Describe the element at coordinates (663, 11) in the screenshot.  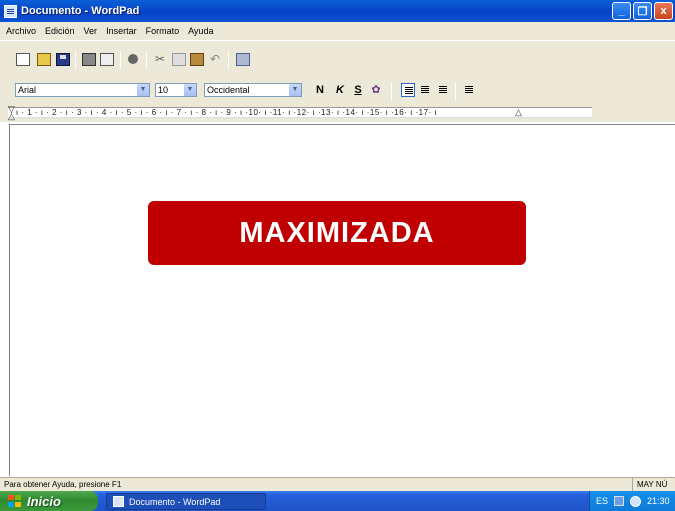
I see `close-button: x` at that location.